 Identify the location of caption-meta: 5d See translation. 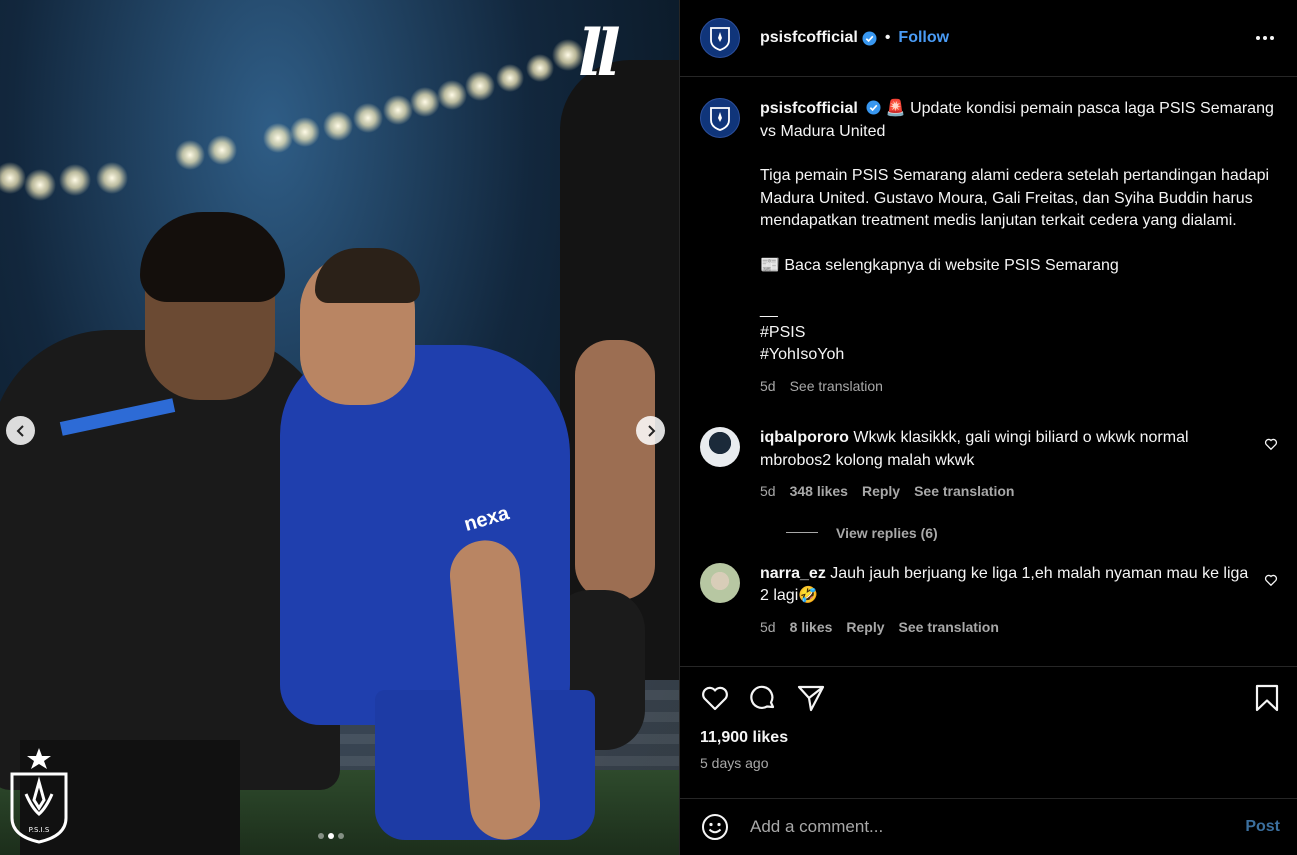
(1019, 386).